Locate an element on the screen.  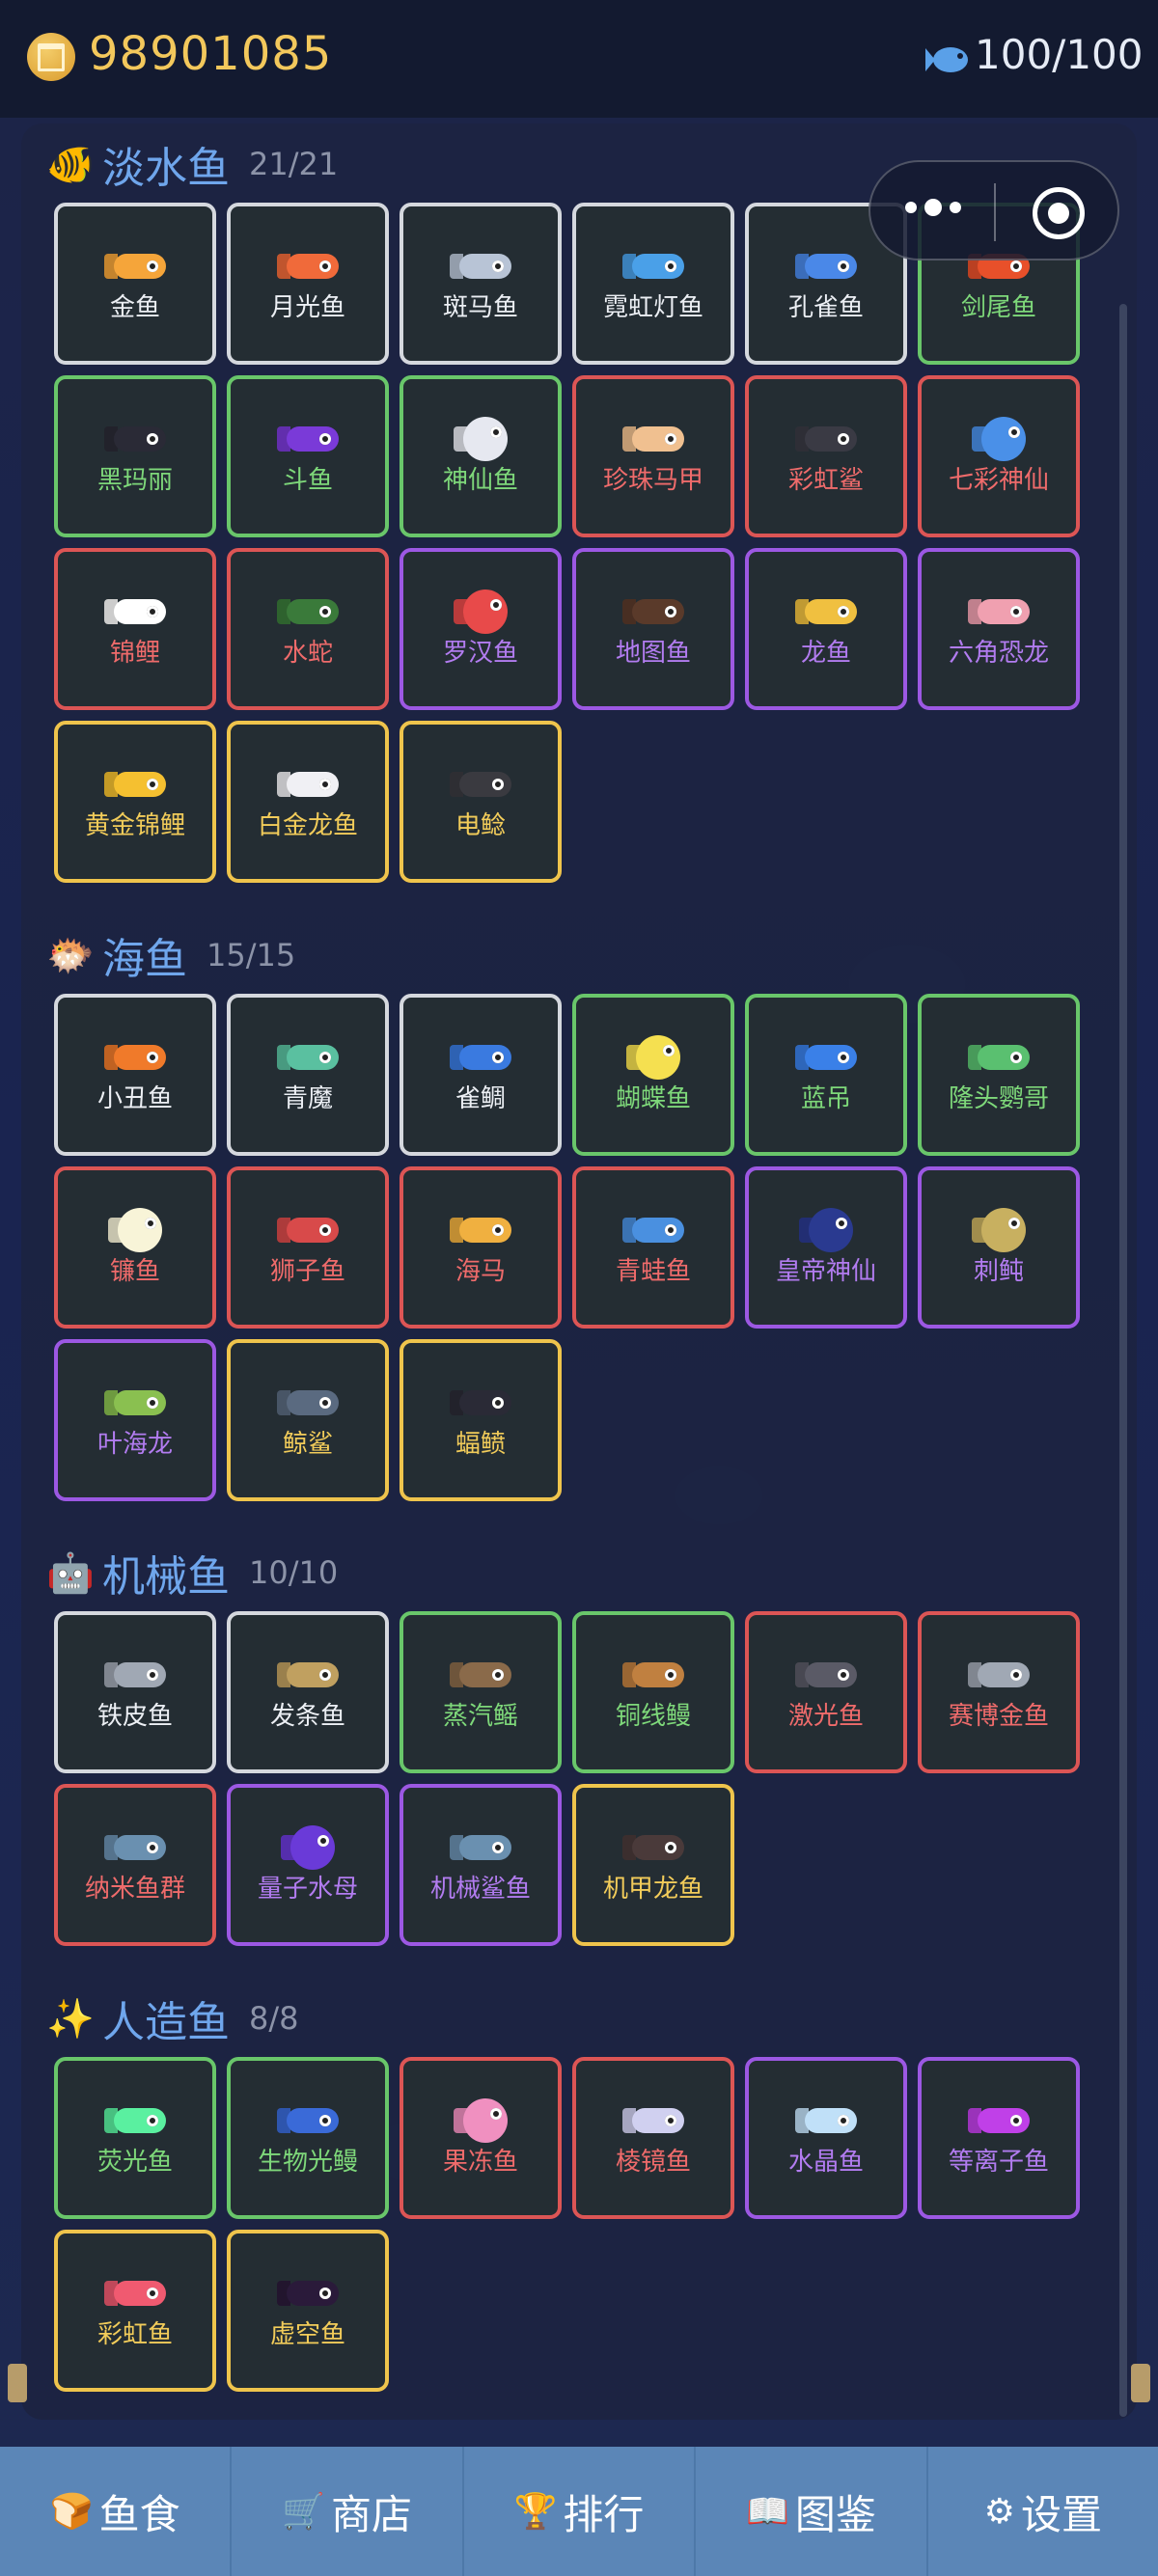
fish-name: 地图鱼 is located at coordinates (653, 653).